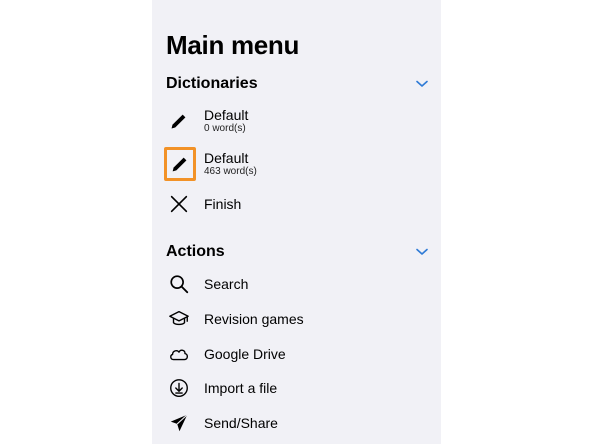 The height and width of the screenshot is (444, 592). I want to click on action-item-search: Search, so click(297, 284).